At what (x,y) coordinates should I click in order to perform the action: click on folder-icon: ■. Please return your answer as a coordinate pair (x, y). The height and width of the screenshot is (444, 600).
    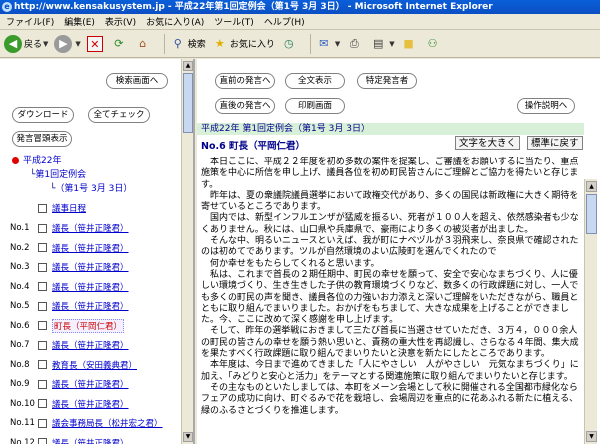
    Looking at the image, I should click on (408, 43).